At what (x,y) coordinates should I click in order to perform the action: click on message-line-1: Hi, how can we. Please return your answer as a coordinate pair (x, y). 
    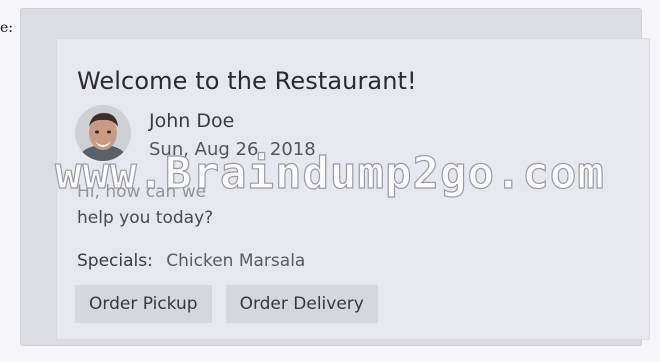
    Looking at the image, I should click on (142, 192).